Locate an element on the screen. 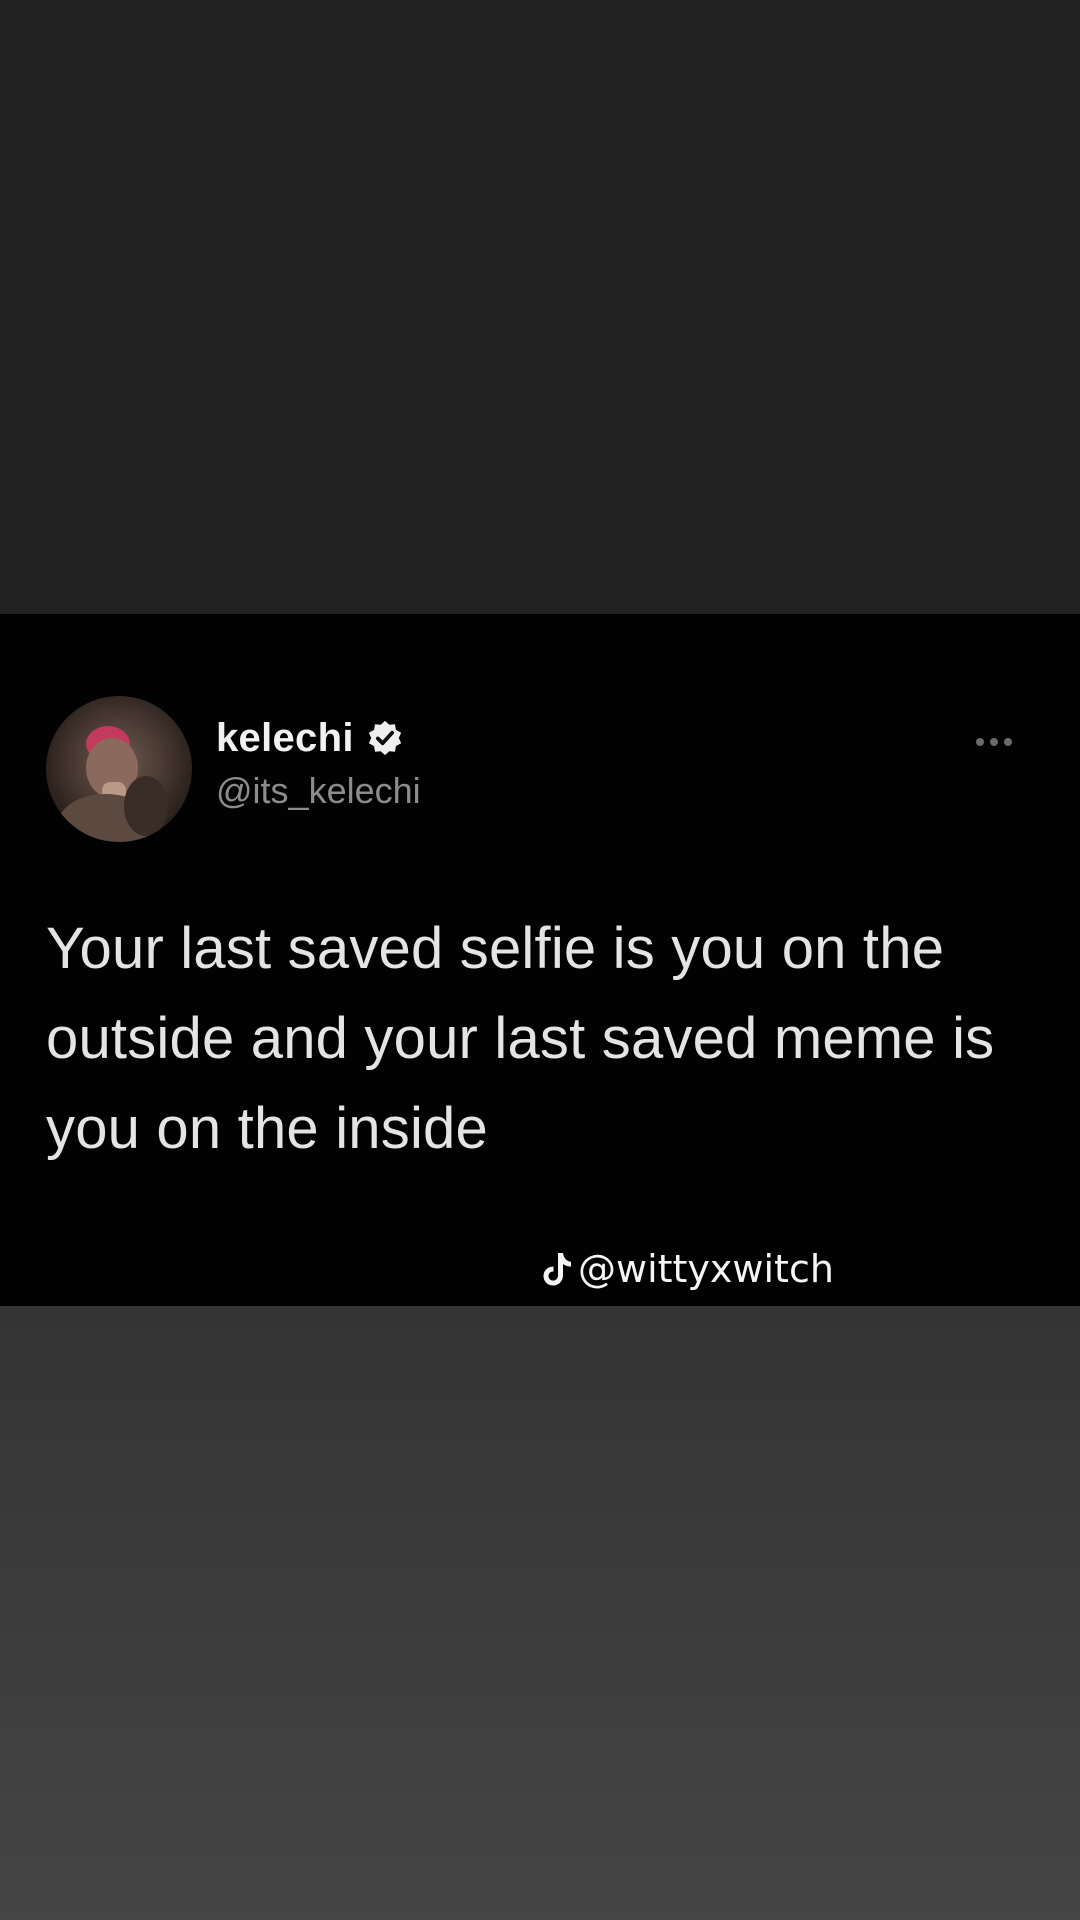 The height and width of the screenshot is (1920, 1080). tiktok-icon is located at coordinates (557, 1269).